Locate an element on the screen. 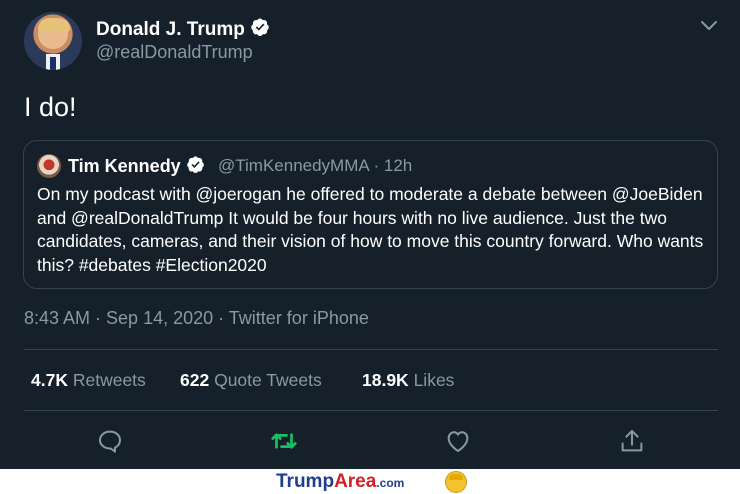 The width and height of the screenshot is (740, 494). watermark-bar: TrumpArea.com is located at coordinates (370, 481).